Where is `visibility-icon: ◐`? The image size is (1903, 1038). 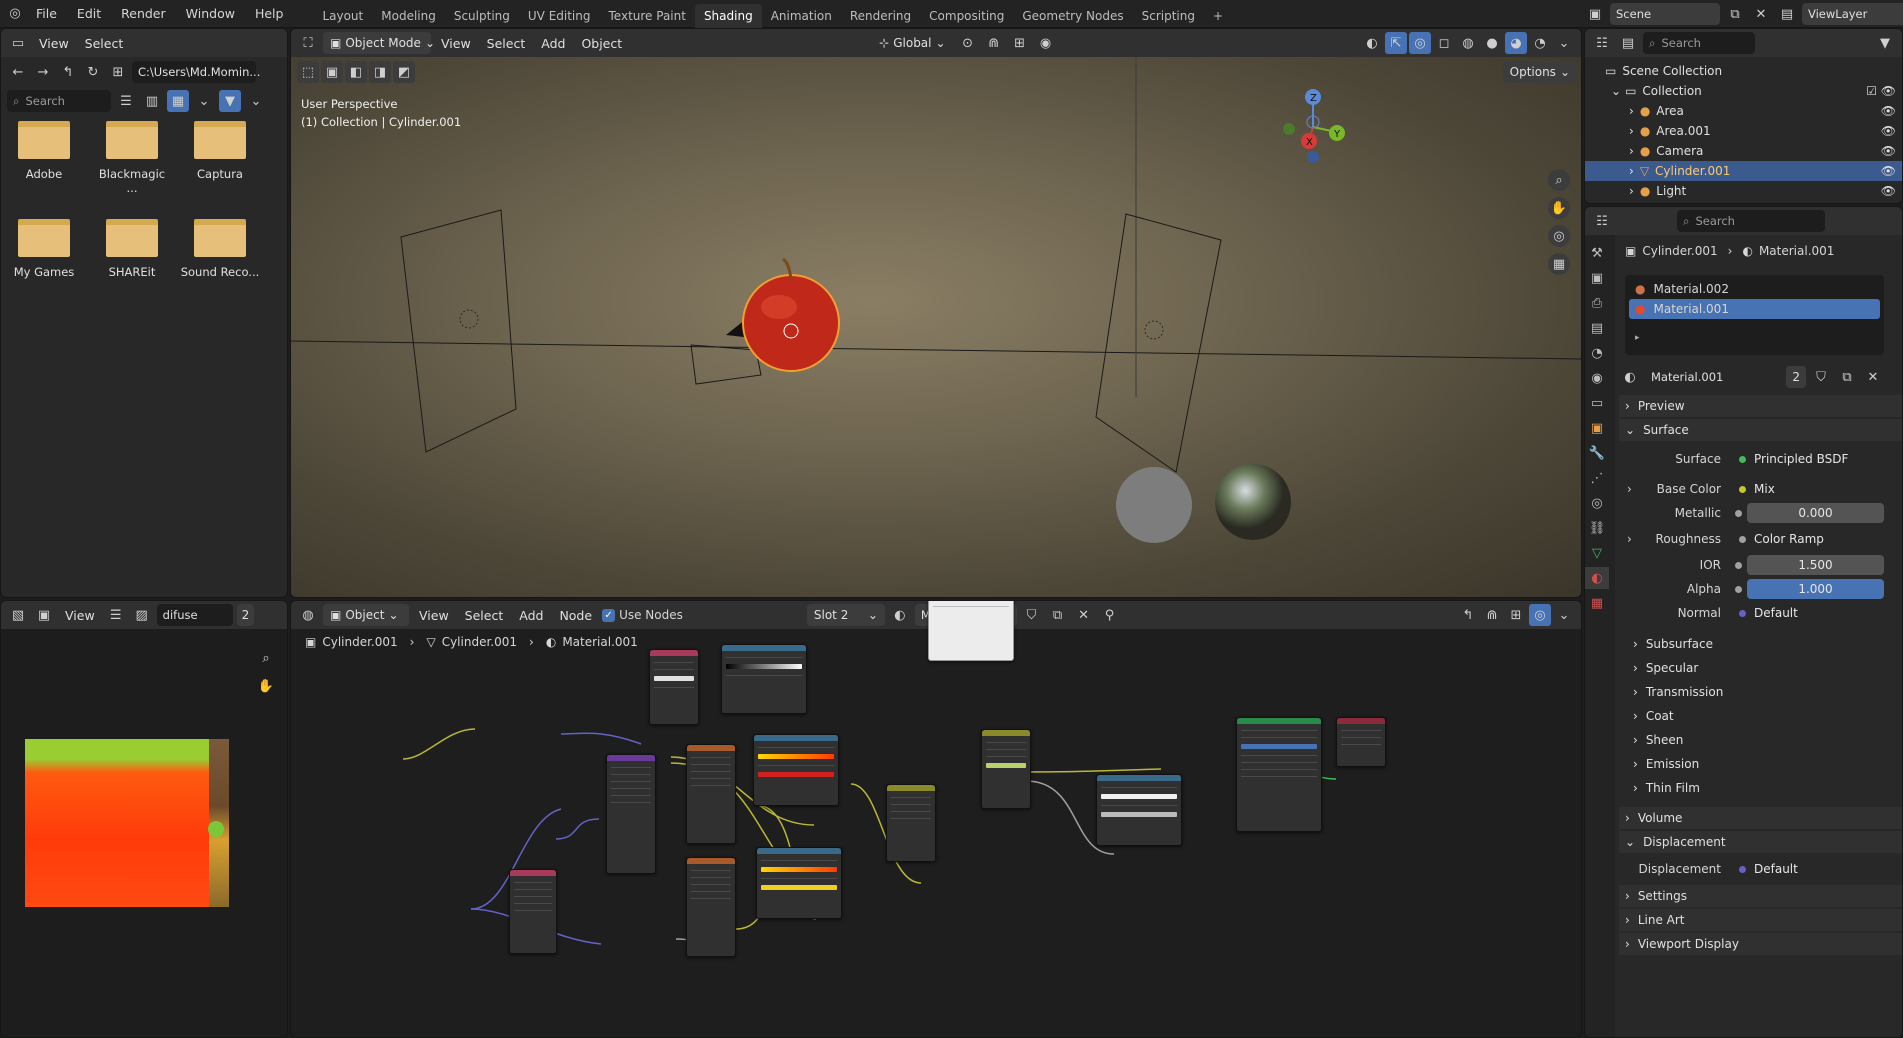 visibility-icon: ◐ is located at coordinates (1372, 43).